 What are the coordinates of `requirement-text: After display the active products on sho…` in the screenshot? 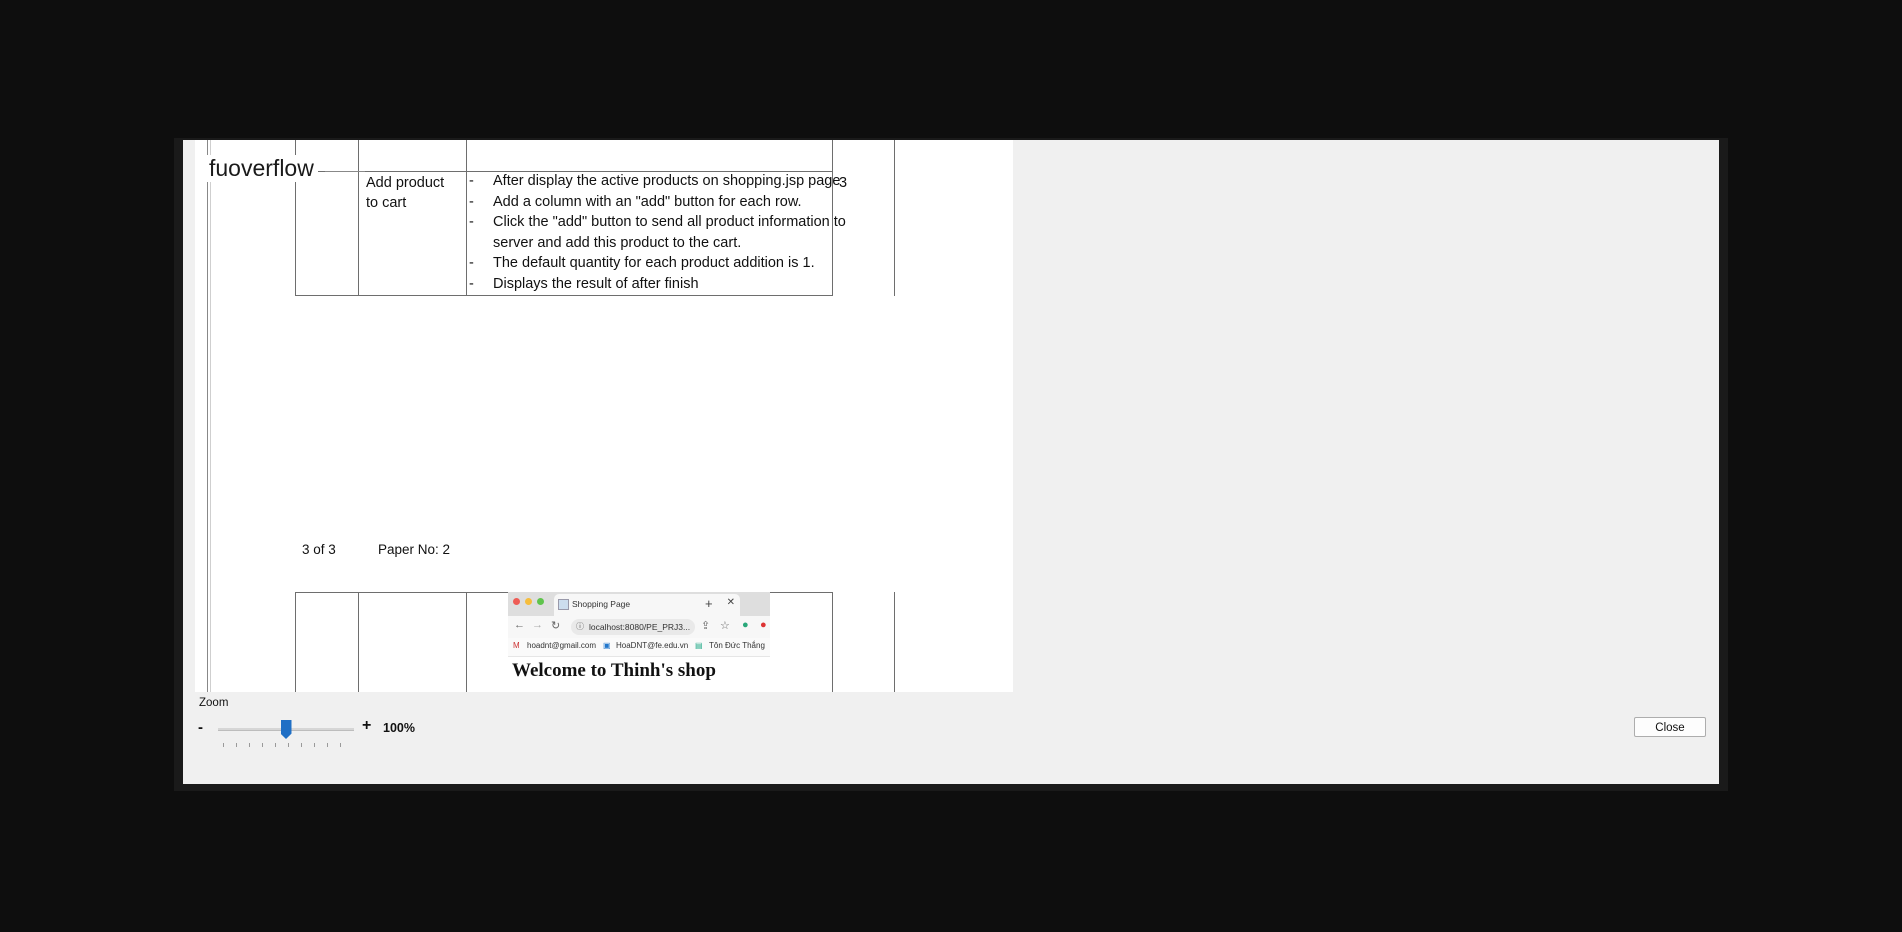 It's located at (667, 181).